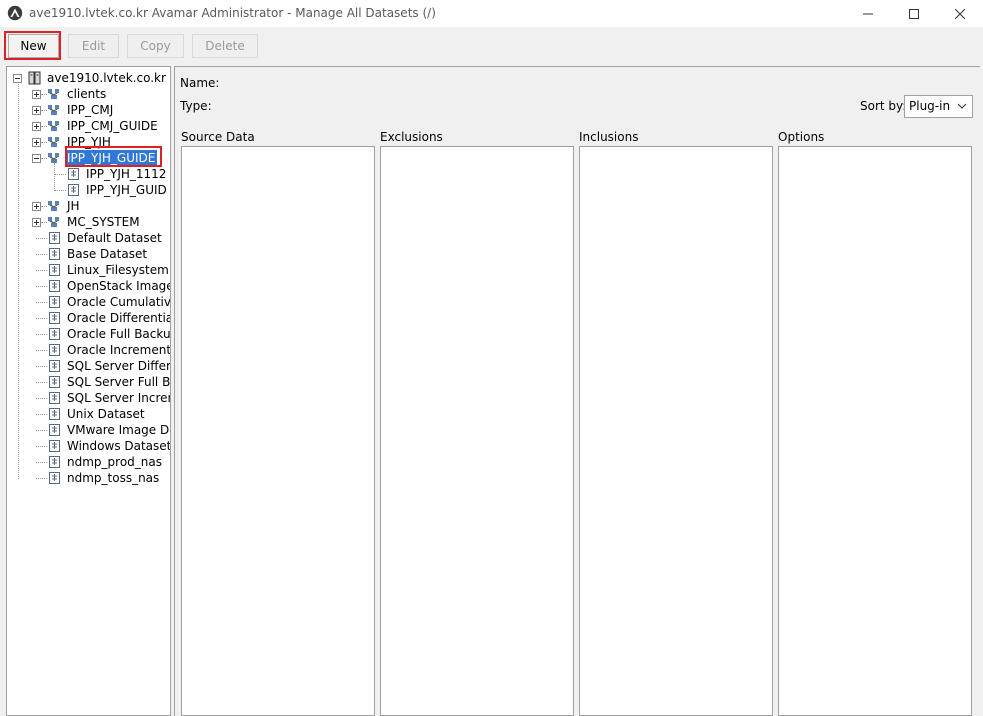  I want to click on tree-item: ndmp_prod_nas, so click(88, 462).